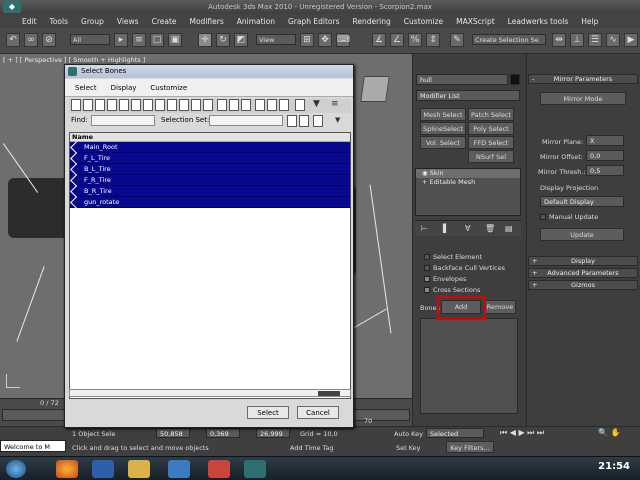 This screenshot has height=480, width=640. I want to click on undo-icon: ↶, so click(13, 40).